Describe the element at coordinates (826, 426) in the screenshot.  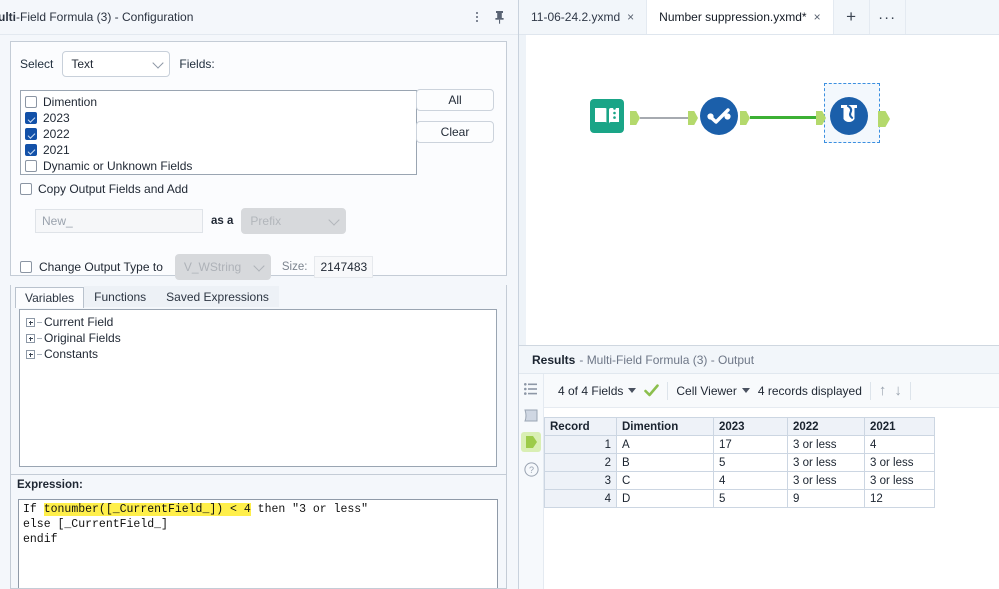
I see `column-header-2022: 2022` at that location.